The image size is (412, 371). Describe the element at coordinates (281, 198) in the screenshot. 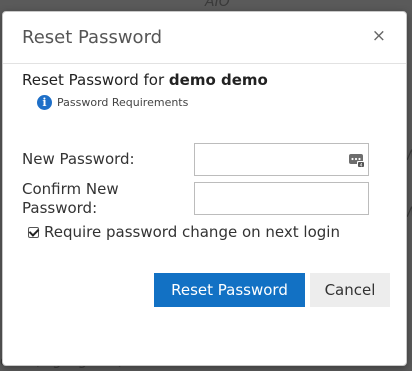

I see `confirm-password-field` at that location.